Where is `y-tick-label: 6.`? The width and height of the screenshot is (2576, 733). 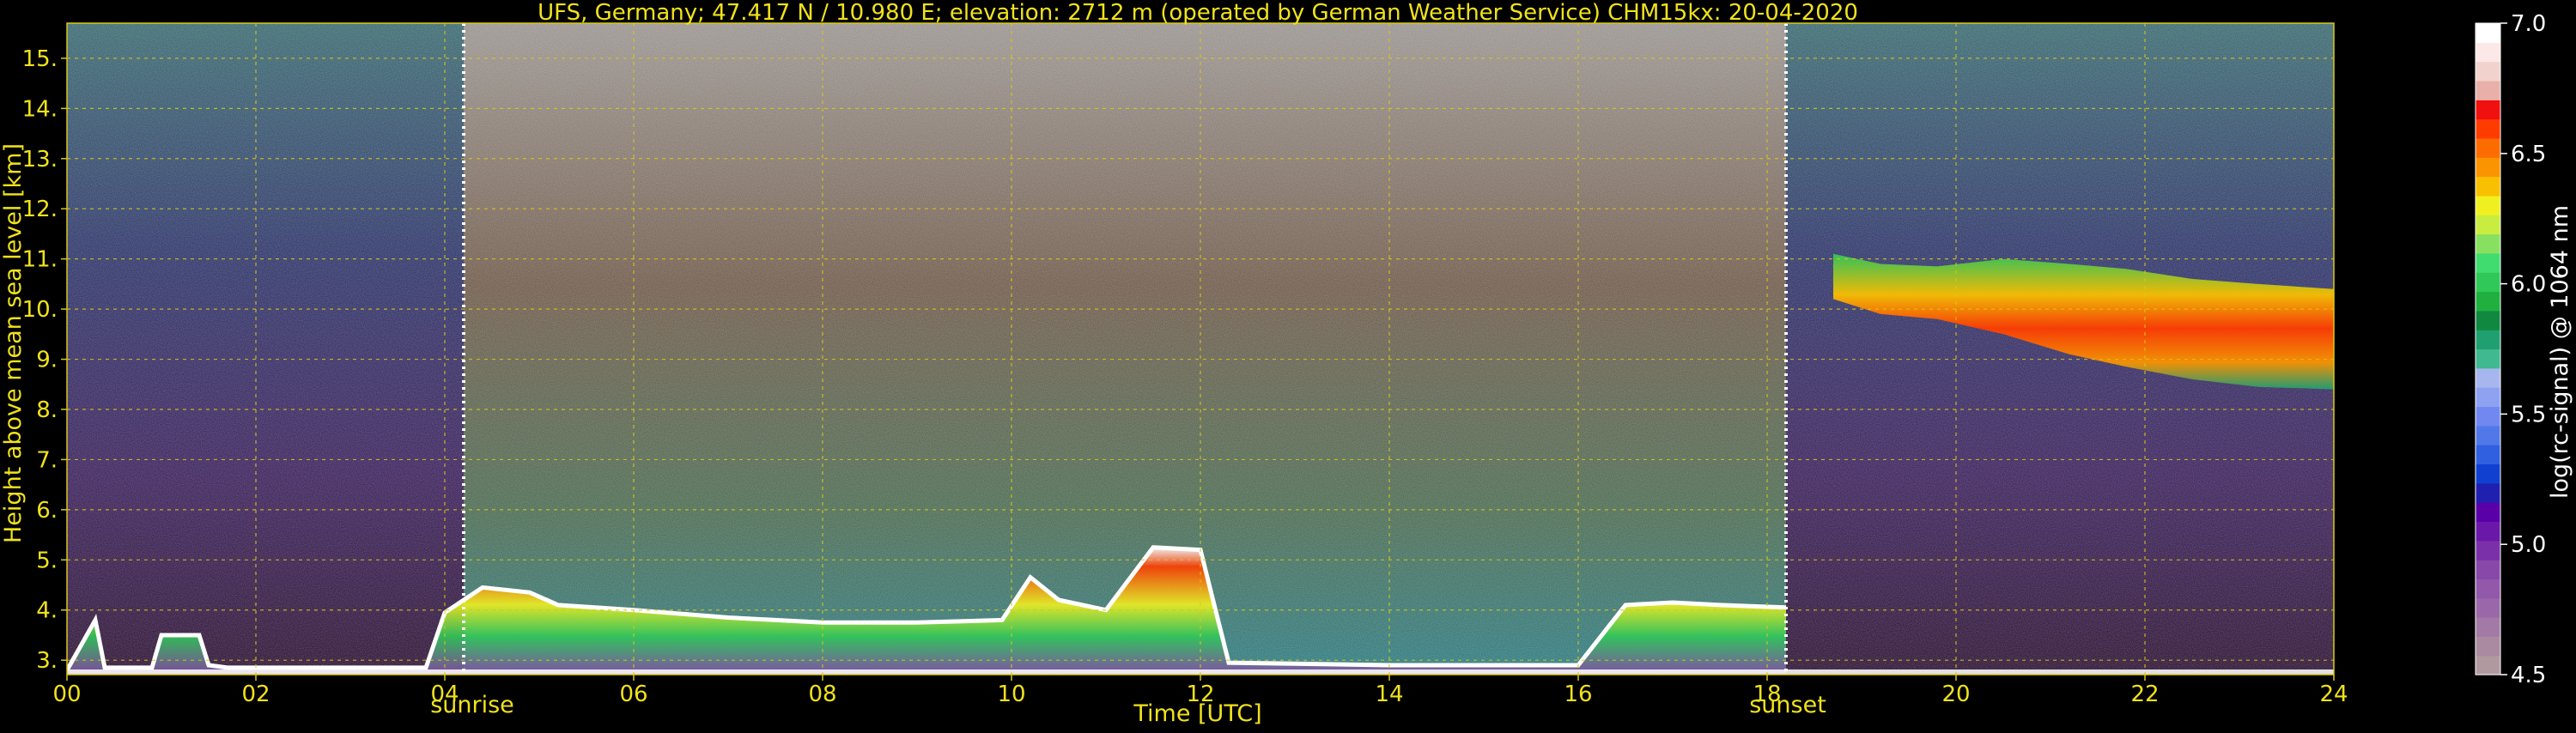
y-tick-label: 6. is located at coordinates (47, 511).